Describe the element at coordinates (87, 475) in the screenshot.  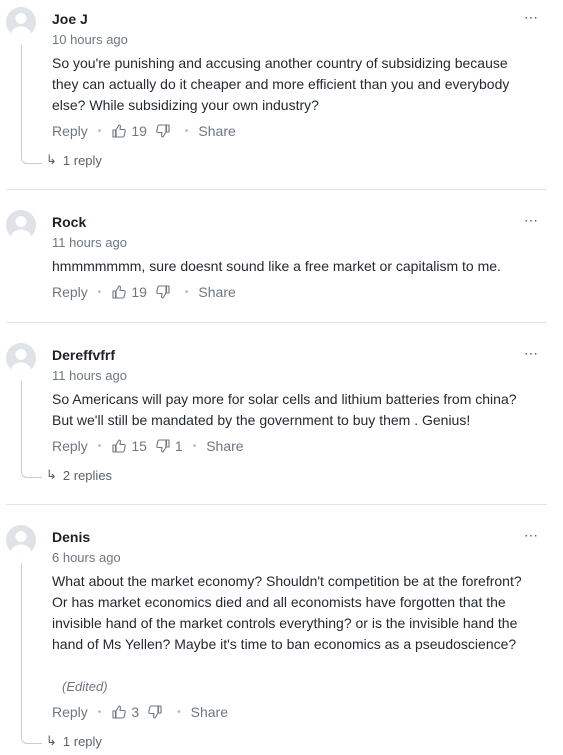
I see `replies-count-label: 2 replies` at that location.